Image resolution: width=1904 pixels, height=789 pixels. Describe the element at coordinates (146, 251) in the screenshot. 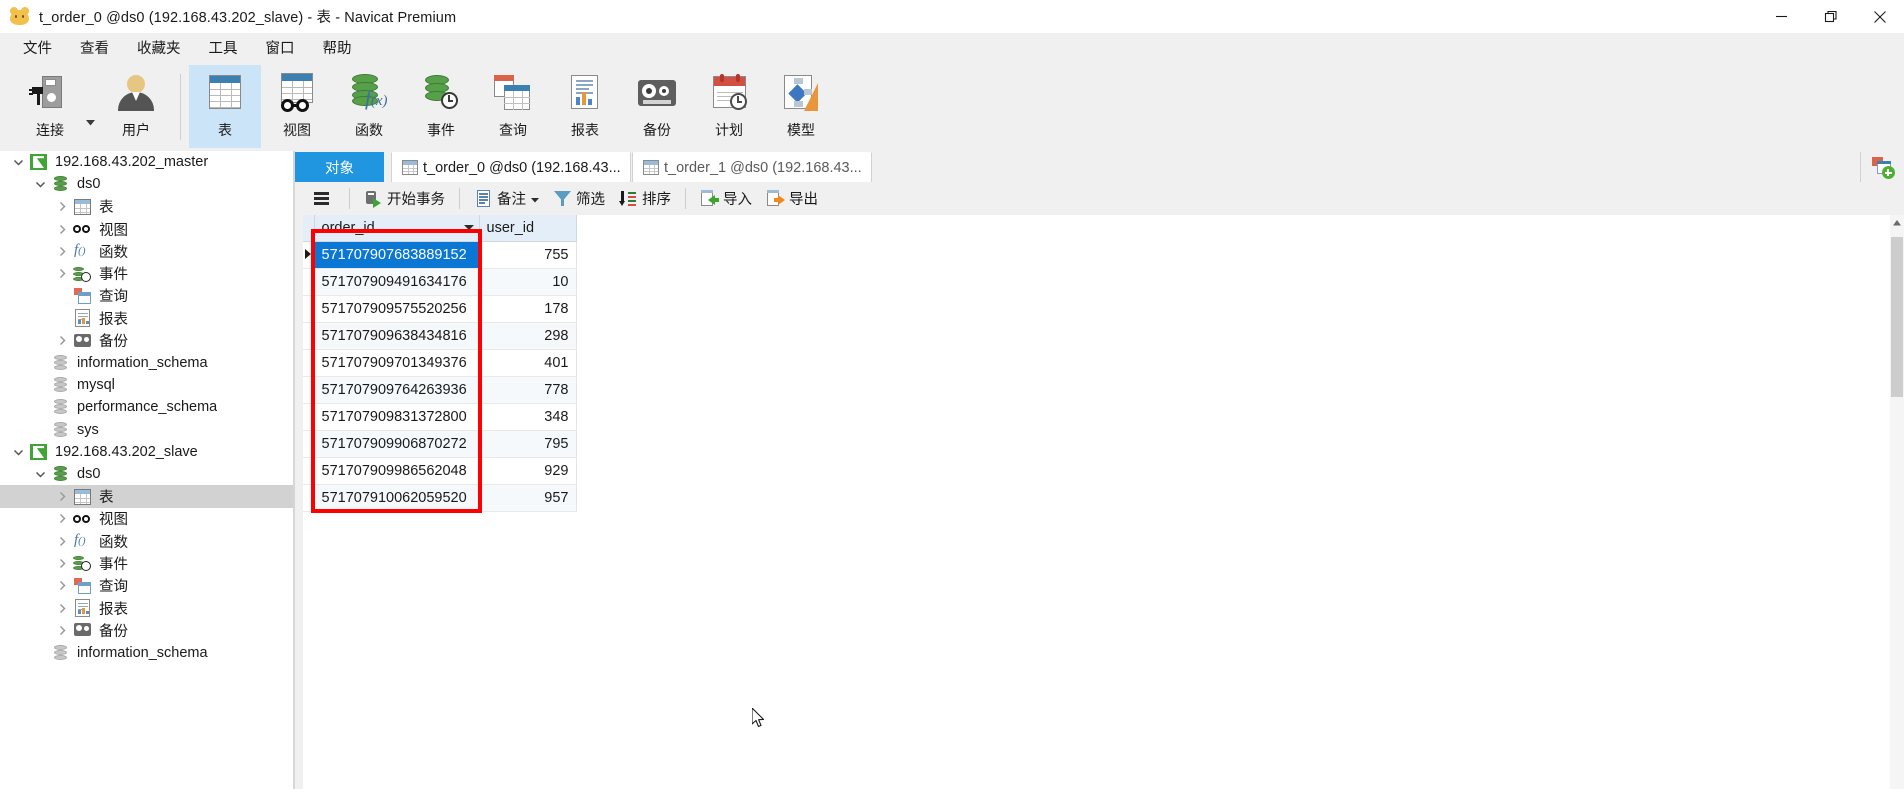

I see `tree-item: f() 函数` at that location.